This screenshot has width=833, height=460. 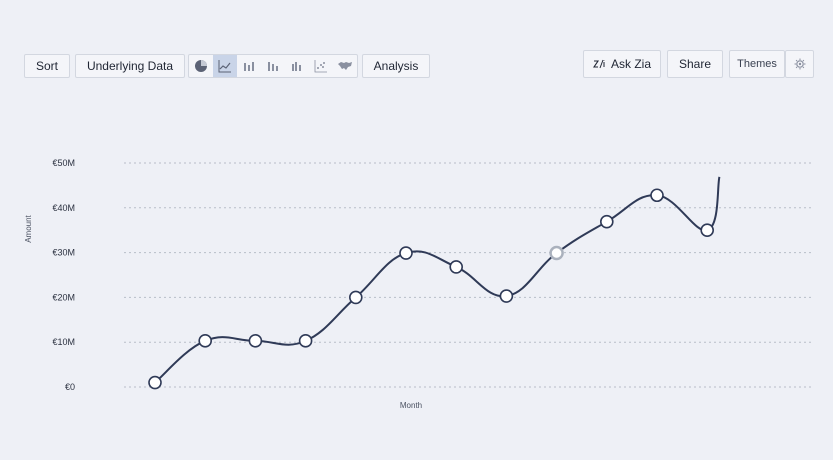 I want to click on y-tick-label: €20M, so click(x=63, y=297).